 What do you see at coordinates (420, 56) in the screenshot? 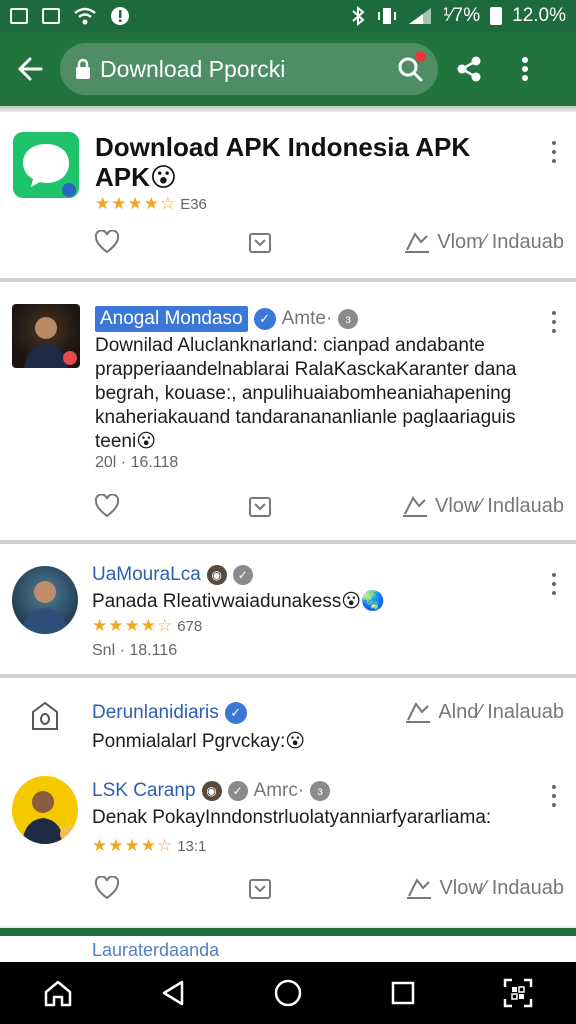
I see `notification-dot` at bounding box center [420, 56].